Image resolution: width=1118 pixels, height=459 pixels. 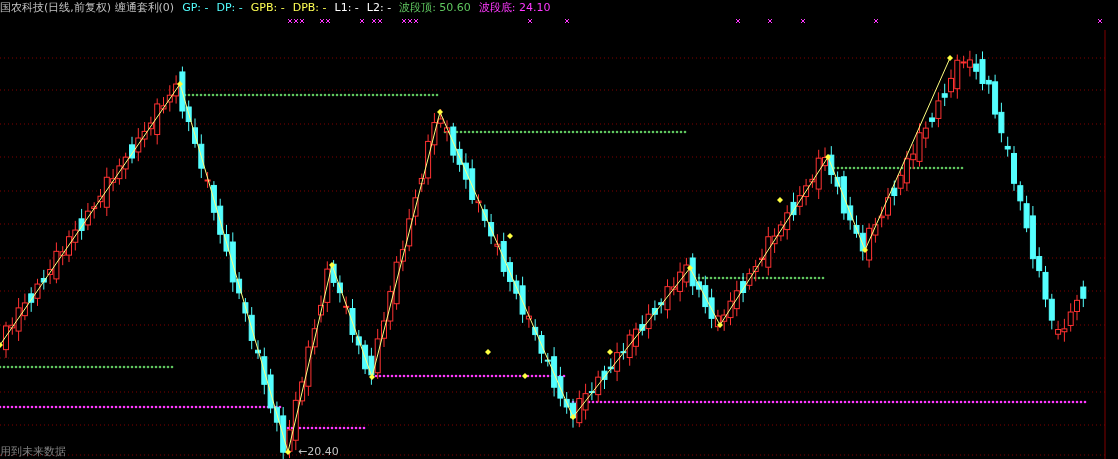 What do you see at coordinates (346, 8) in the screenshot?
I see `indicator-value: L1: -` at bounding box center [346, 8].